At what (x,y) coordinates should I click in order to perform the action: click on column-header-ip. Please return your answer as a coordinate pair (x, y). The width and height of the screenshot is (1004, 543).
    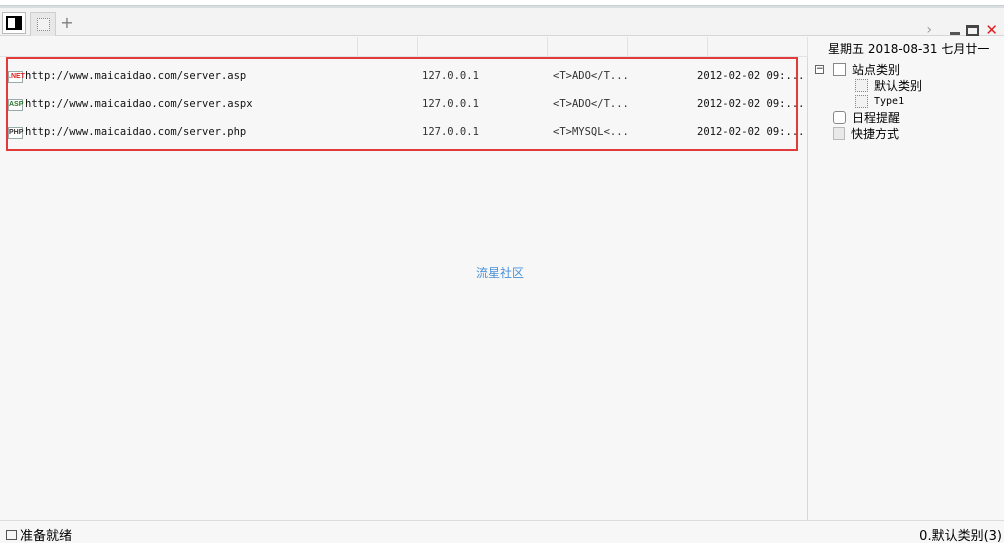
    Looking at the image, I should click on (388, 47).